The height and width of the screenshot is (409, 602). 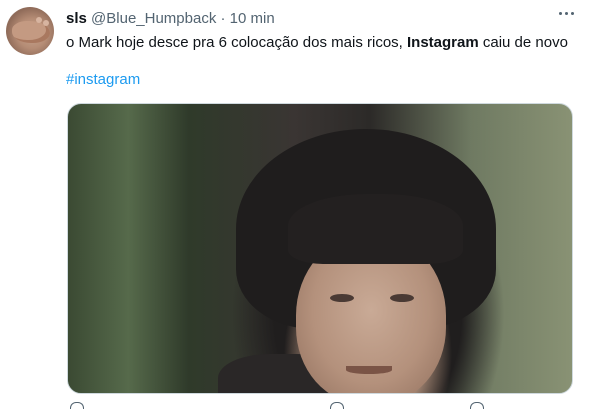 What do you see at coordinates (30, 31) in the screenshot?
I see `avatar` at bounding box center [30, 31].